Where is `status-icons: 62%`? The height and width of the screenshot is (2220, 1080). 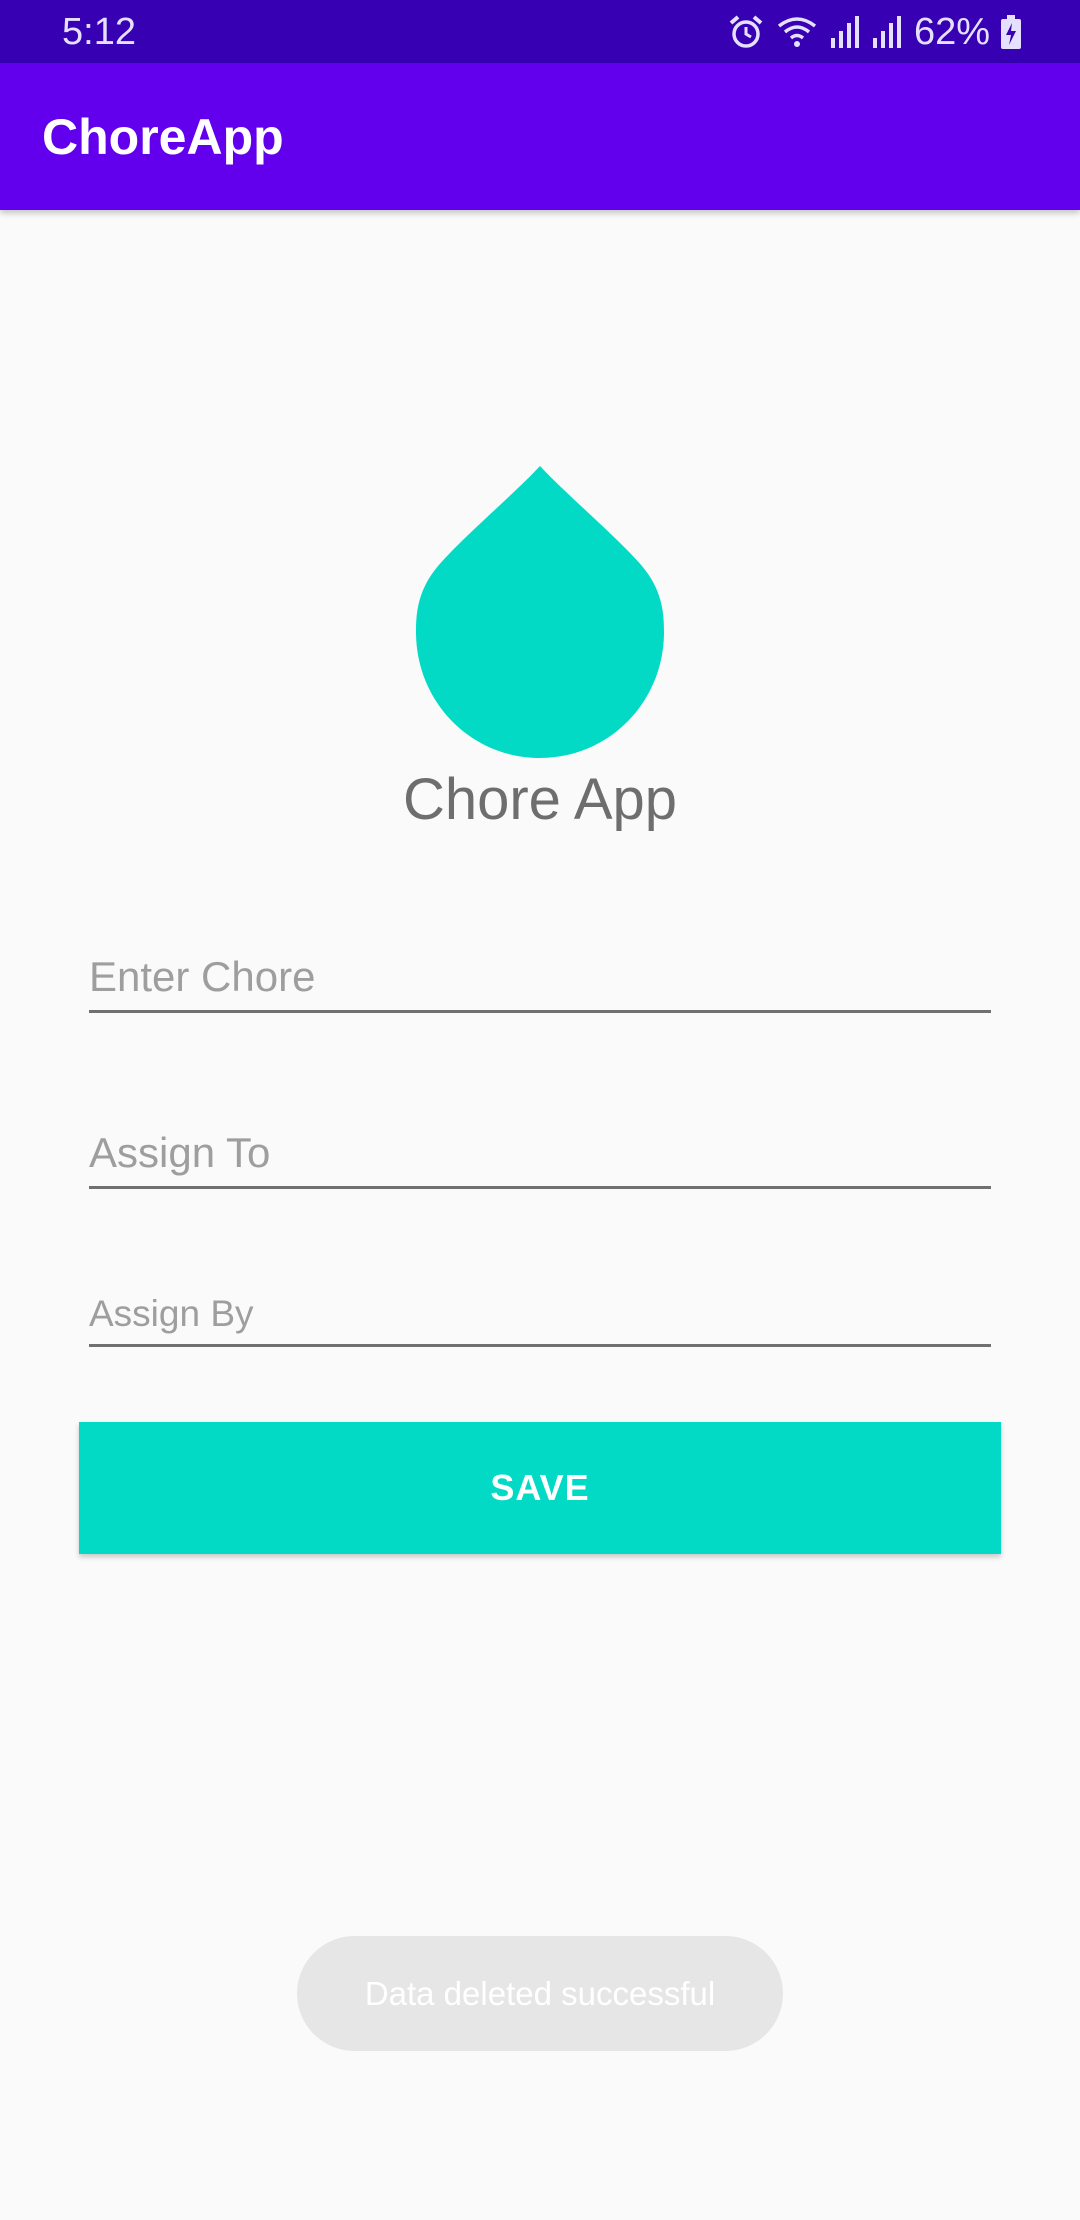
status-icons: 62% is located at coordinates (875, 32).